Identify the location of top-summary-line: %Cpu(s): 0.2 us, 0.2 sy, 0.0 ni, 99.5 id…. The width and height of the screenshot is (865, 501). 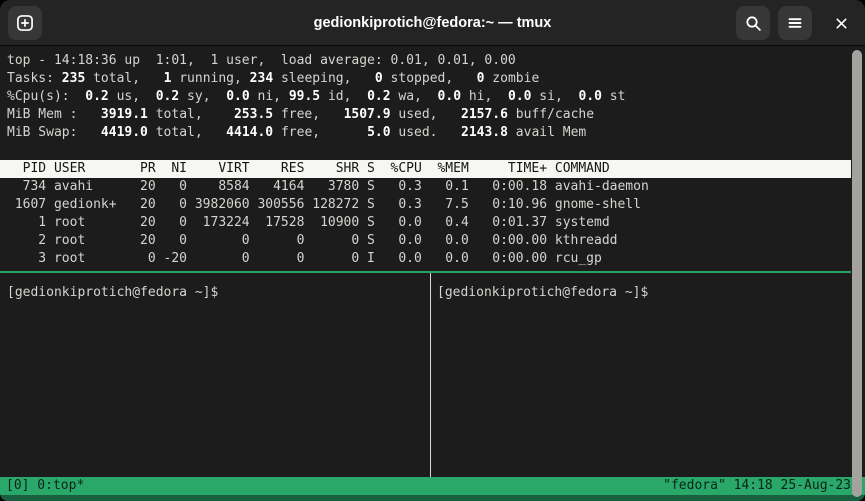
(316, 96).